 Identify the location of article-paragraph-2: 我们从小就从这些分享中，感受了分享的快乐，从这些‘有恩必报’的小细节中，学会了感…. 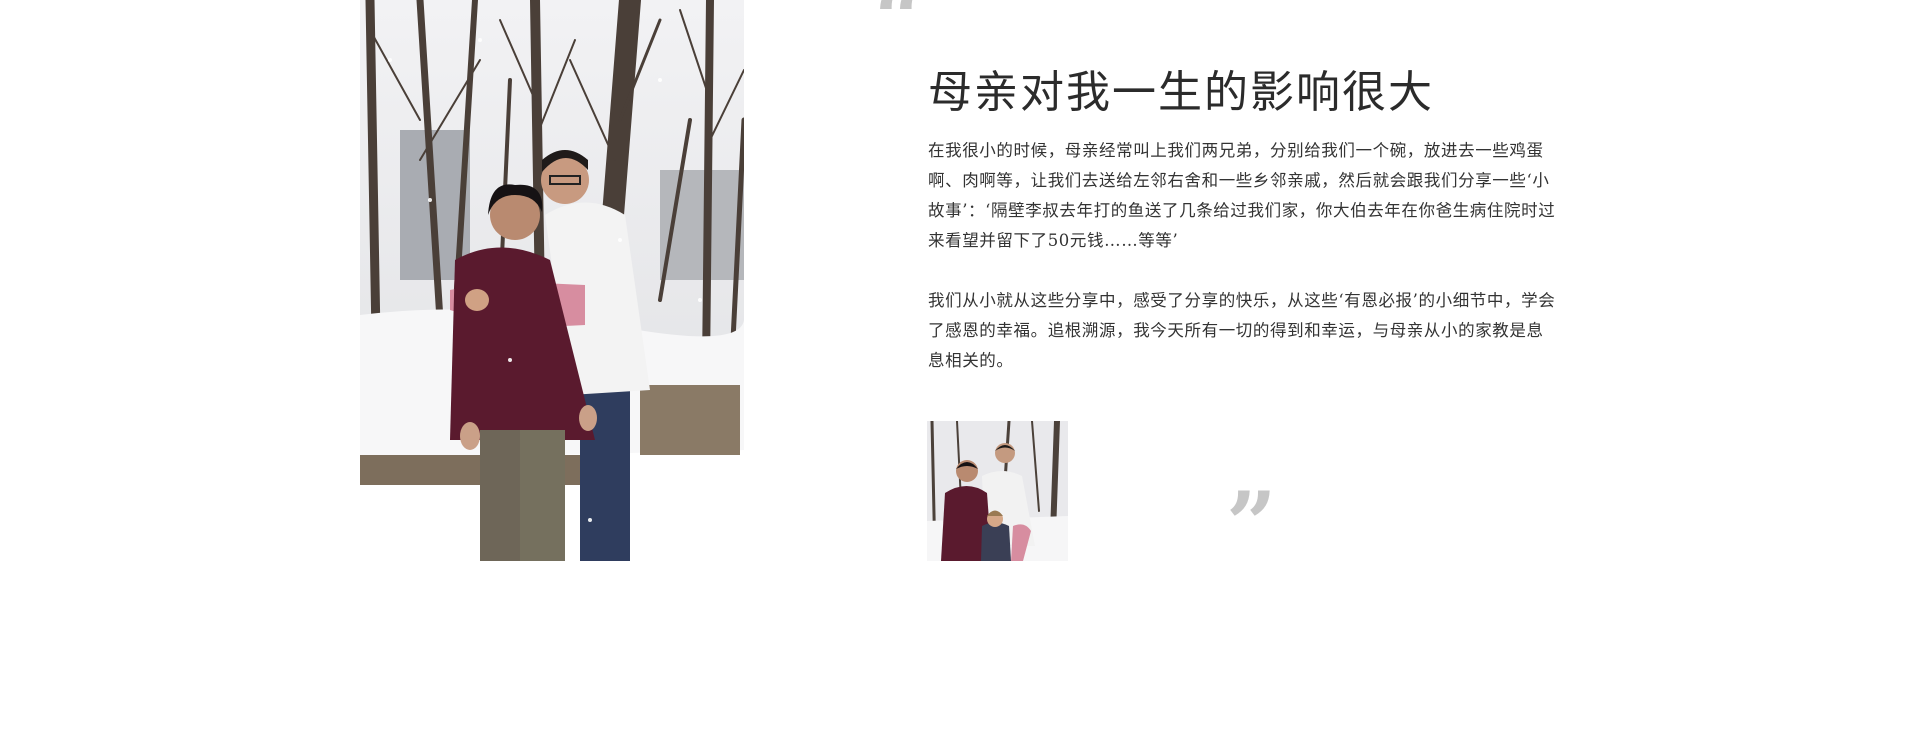
(1242, 330).